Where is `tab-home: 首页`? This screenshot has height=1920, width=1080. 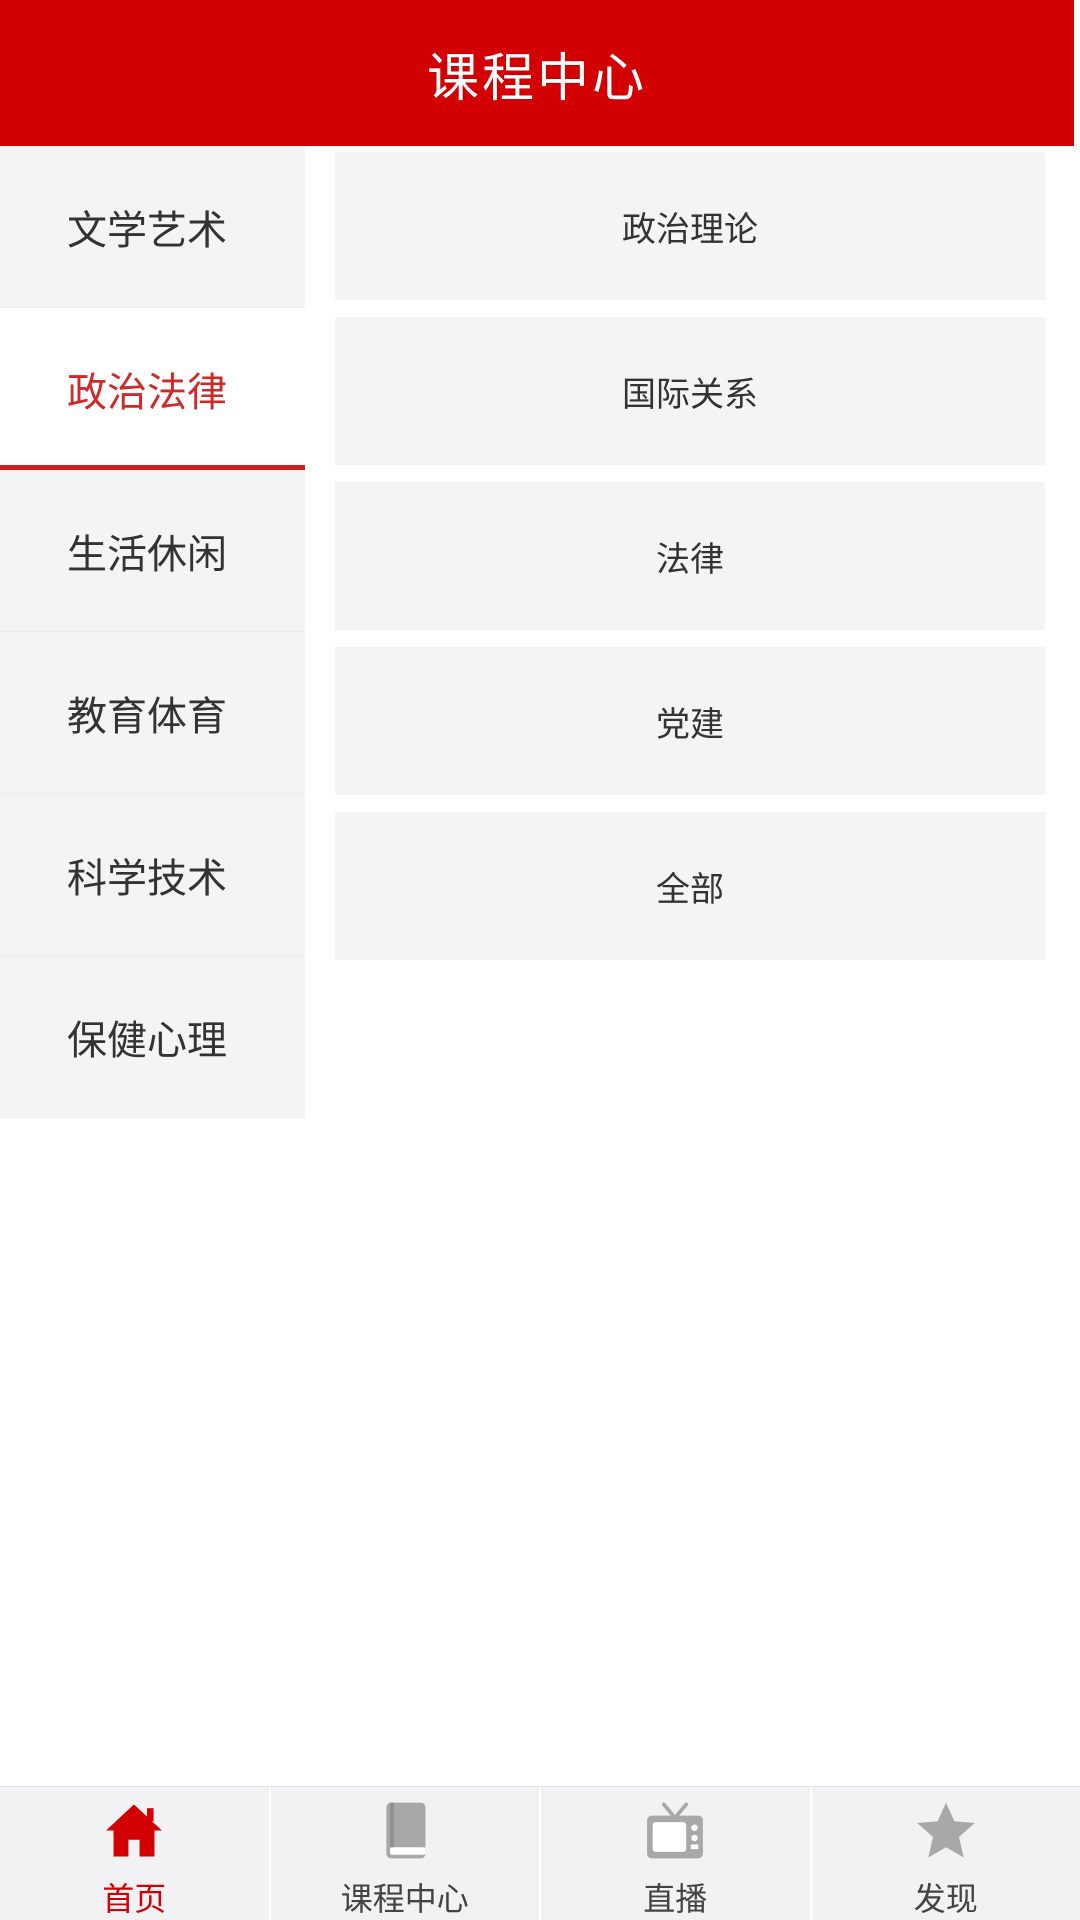
tab-home: 首页 is located at coordinates (135, 1853).